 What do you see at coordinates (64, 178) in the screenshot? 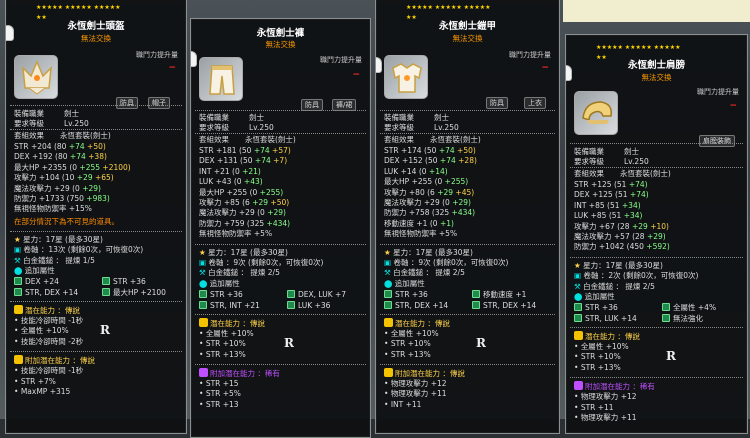
I see `stat-row: 攻擊力 +104 (10 +29 +65)` at bounding box center [64, 178].